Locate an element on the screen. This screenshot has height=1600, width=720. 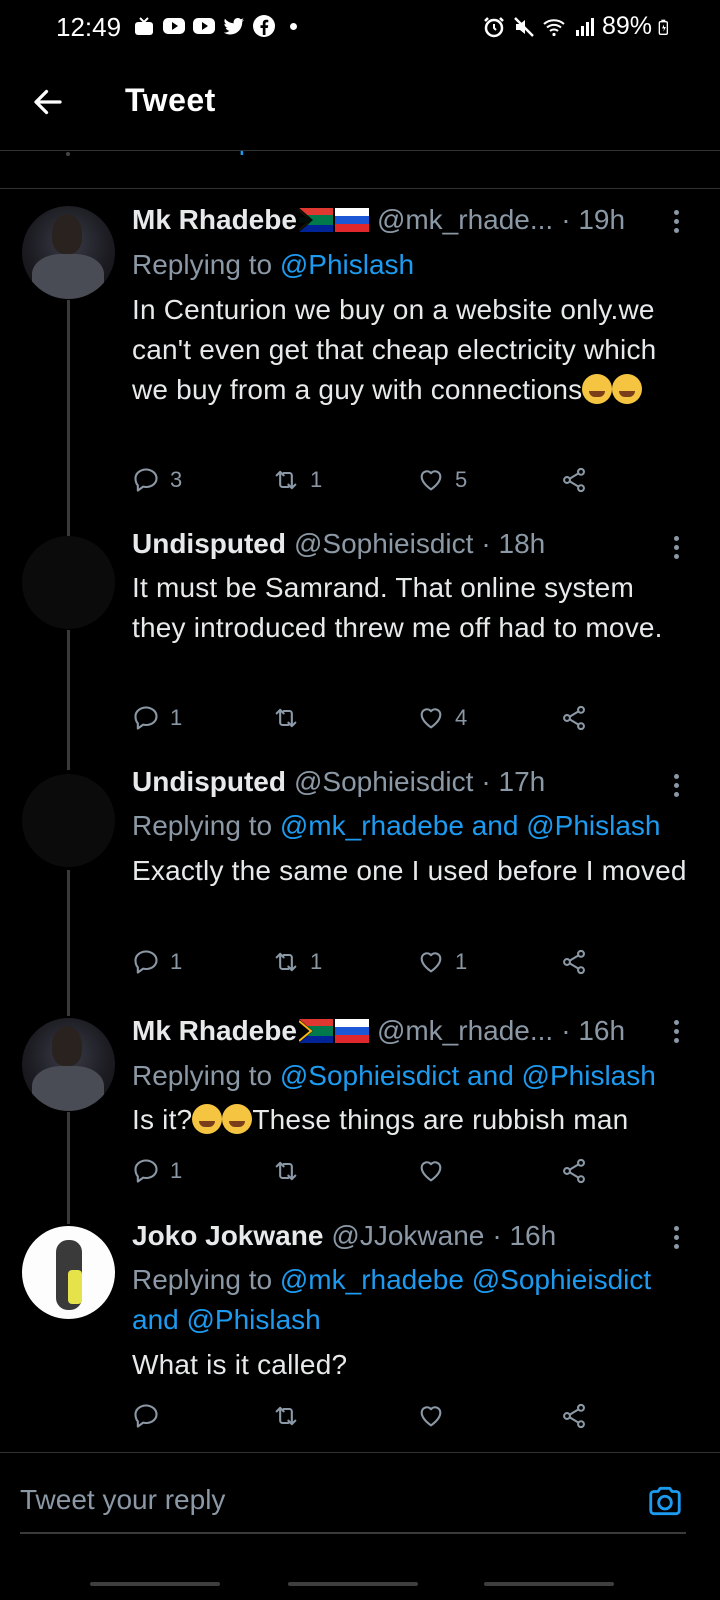
russia-flag-icon is located at coordinates (351, 220).